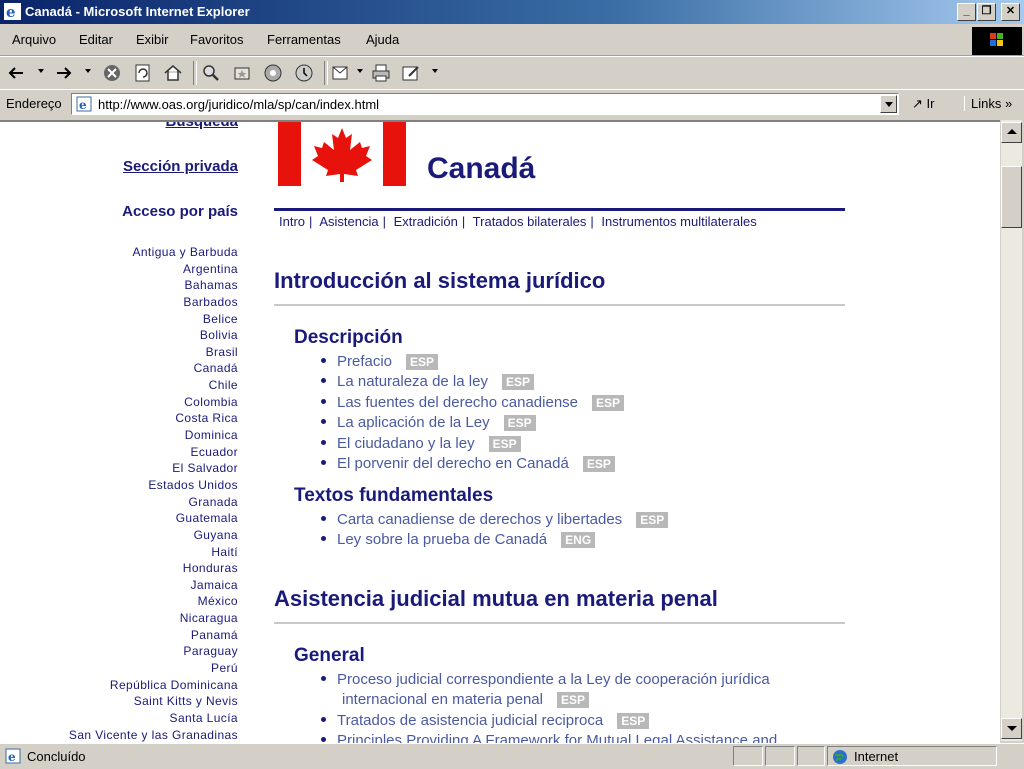 The width and height of the screenshot is (1024, 769). Describe the element at coordinates (129, 518) in the screenshot. I see `sidebar-item-country: Guatemala` at that location.